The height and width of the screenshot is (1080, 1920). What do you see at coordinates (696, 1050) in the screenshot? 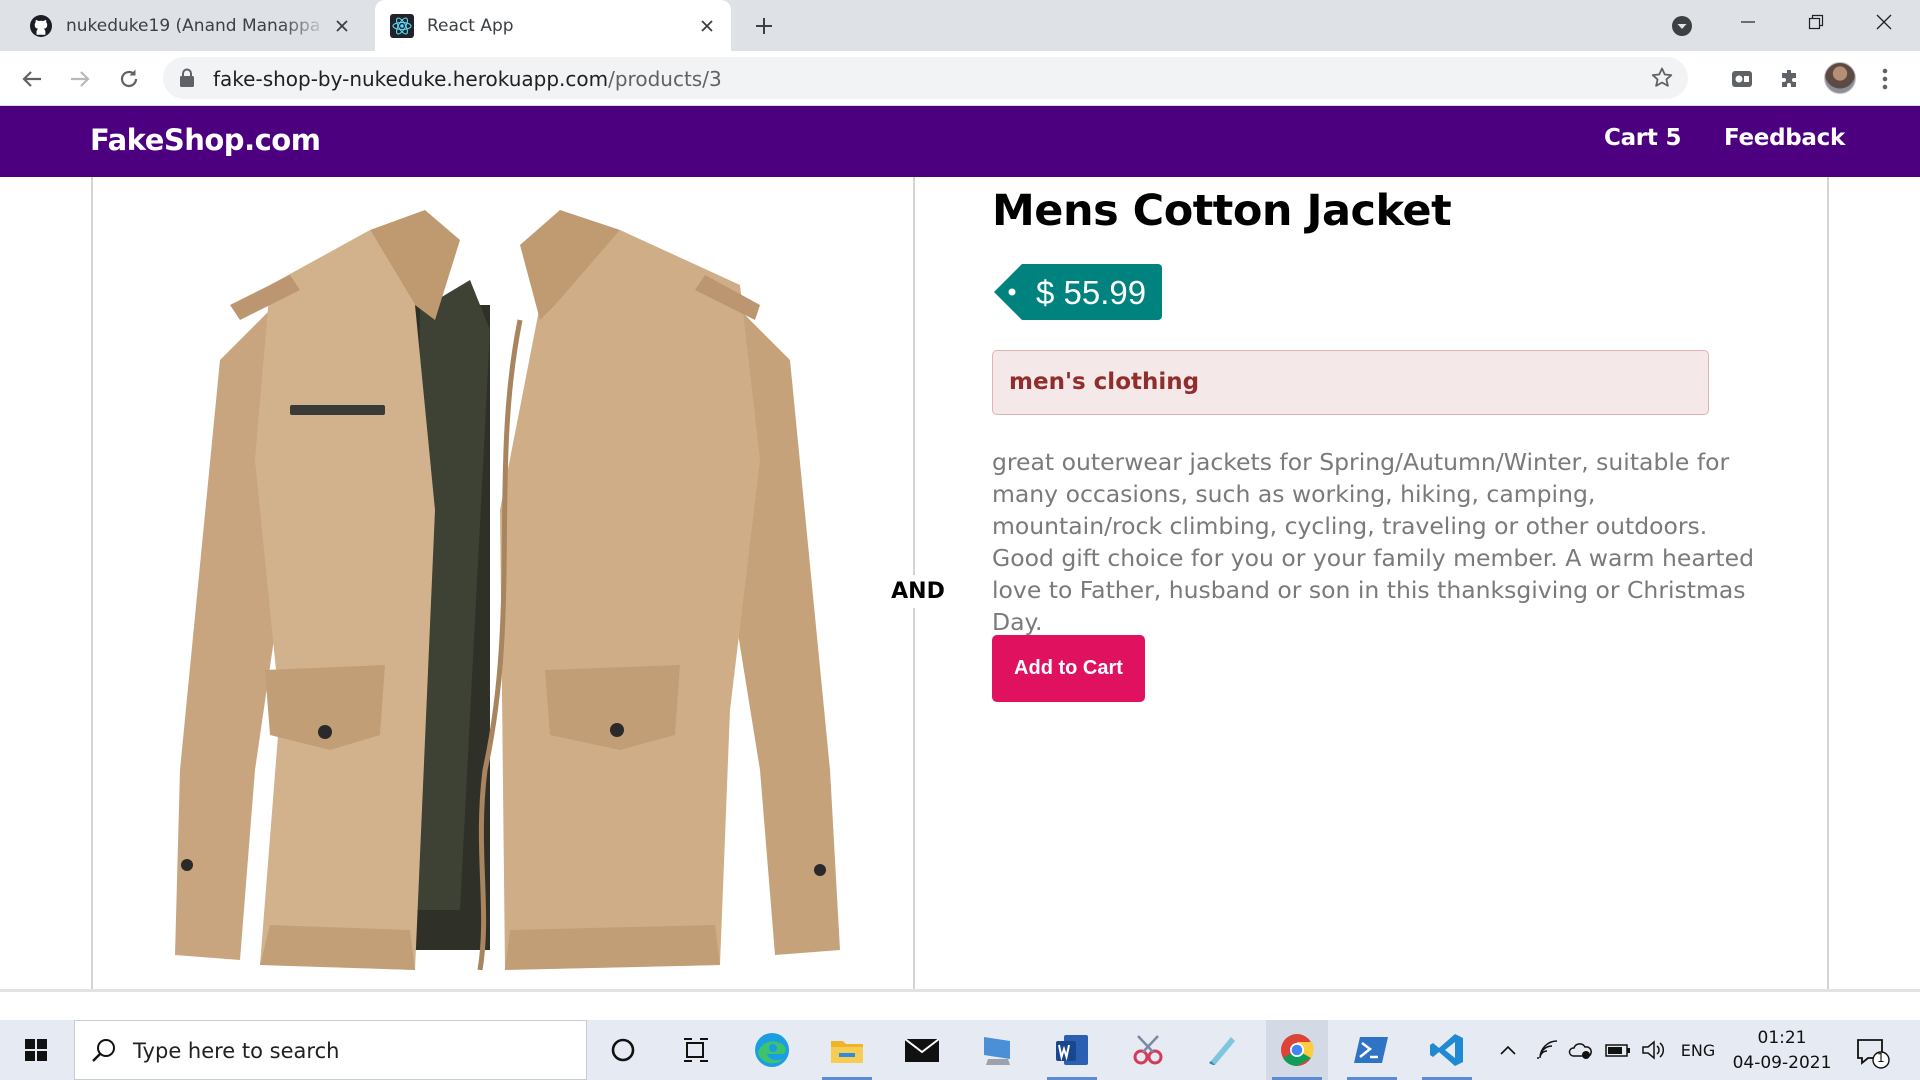
I see `task-view-icon` at bounding box center [696, 1050].